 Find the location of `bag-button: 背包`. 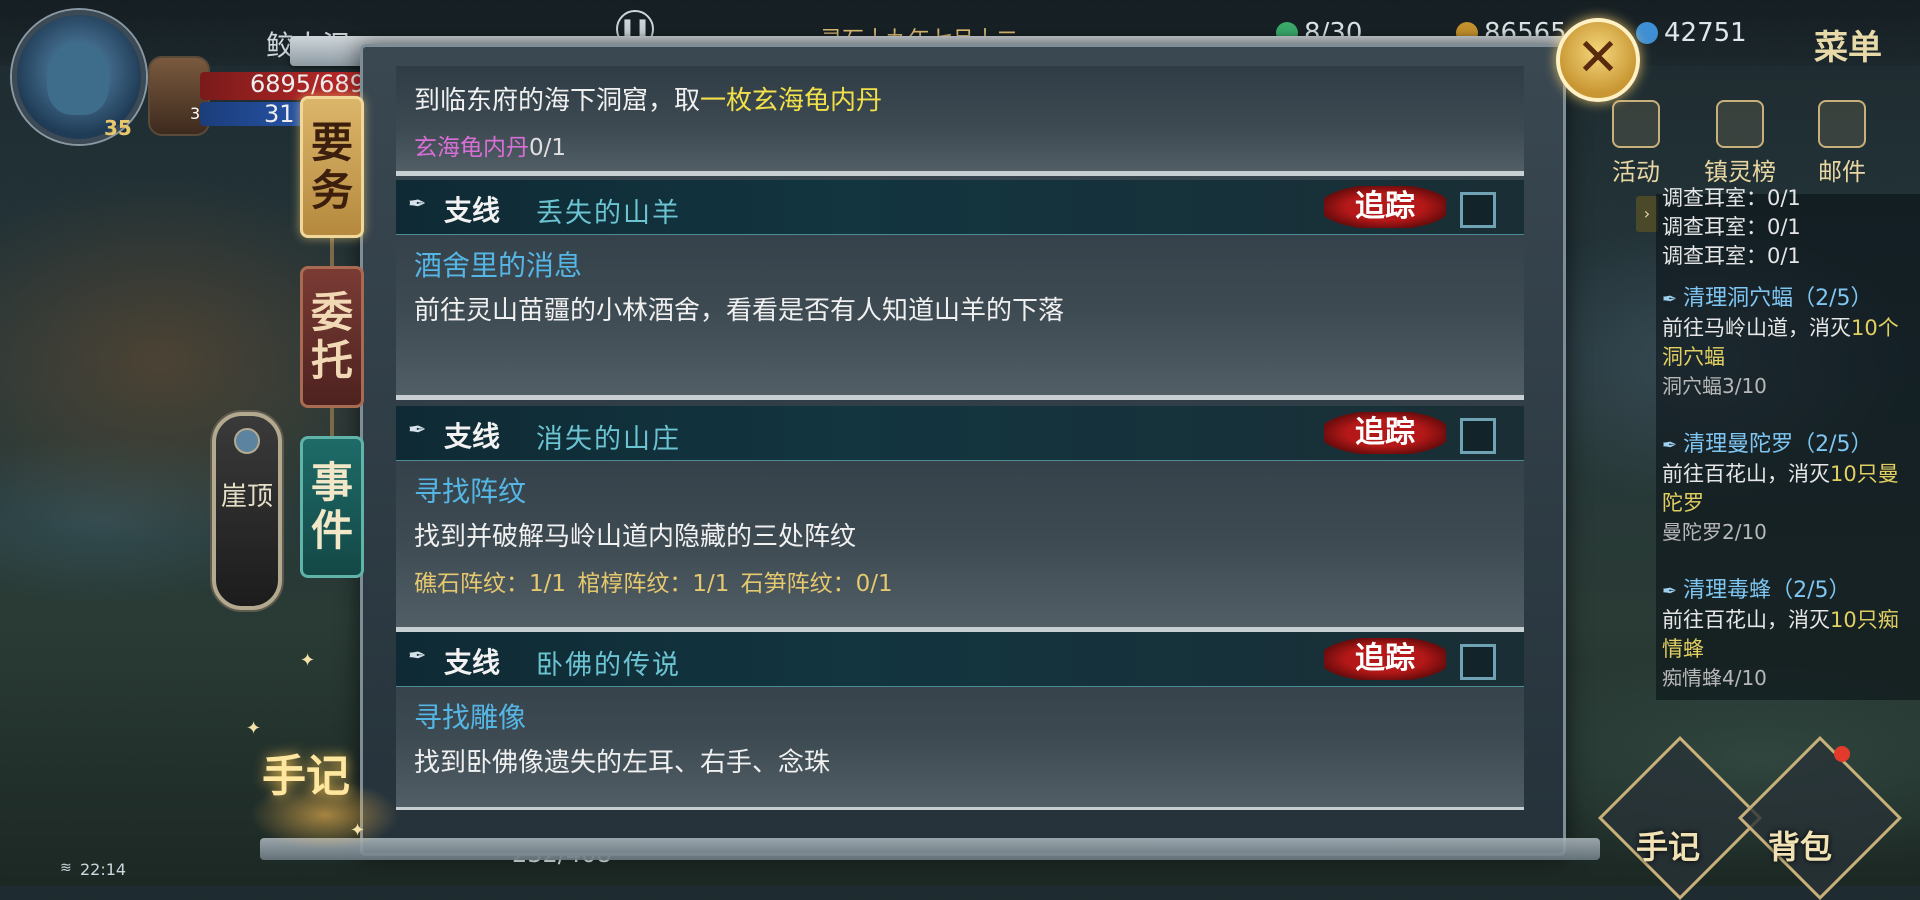

bag-button: 背包 is located at coordinates (1800, 845).